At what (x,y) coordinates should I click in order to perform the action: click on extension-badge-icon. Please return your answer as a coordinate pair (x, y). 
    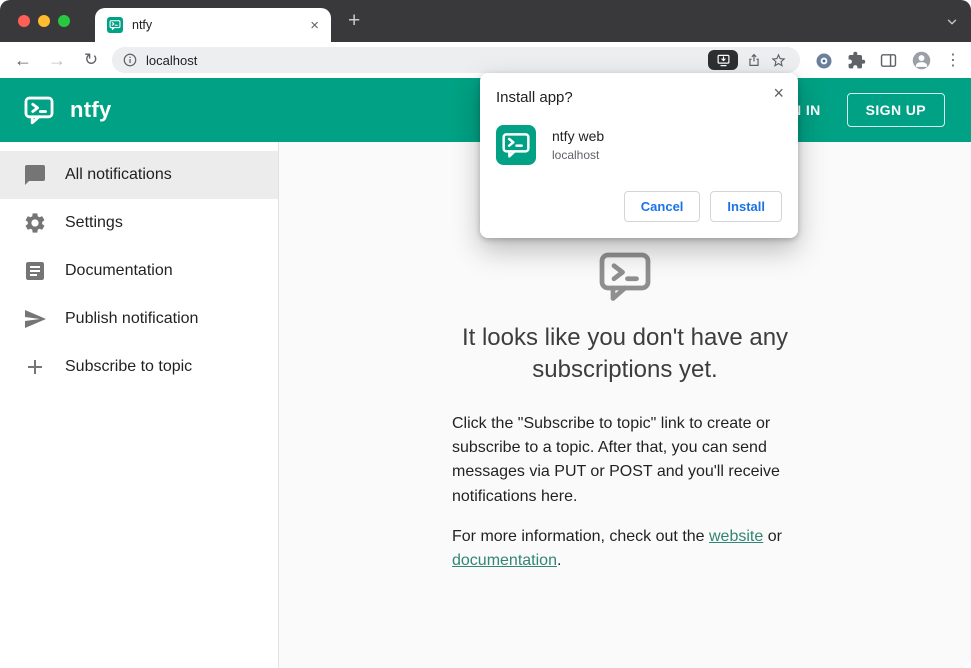
    Looking at the image, I should click on (824, 61).